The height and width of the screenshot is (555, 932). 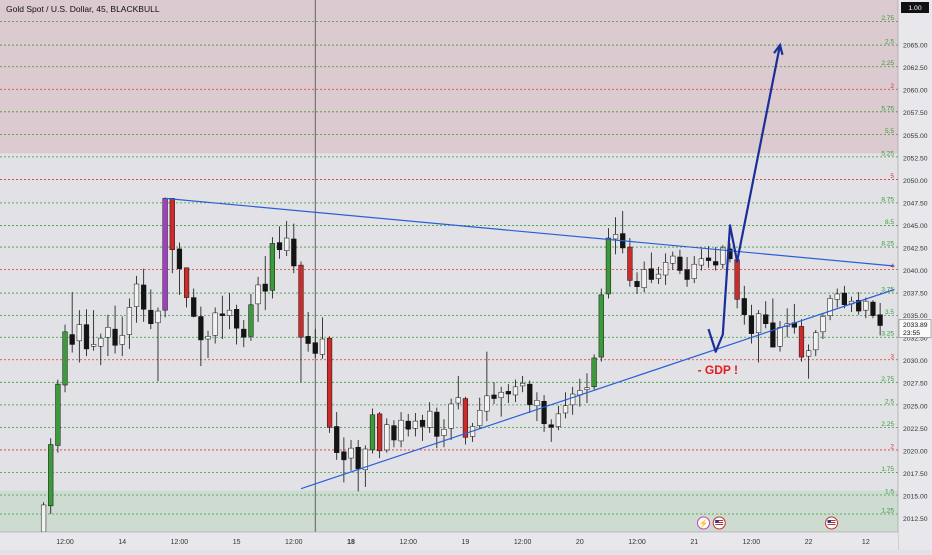 What do you see at coordinates (915, 361) in the screenshot?
I see `price-tick-label: 2030.00` at bounding box center [915, 361].